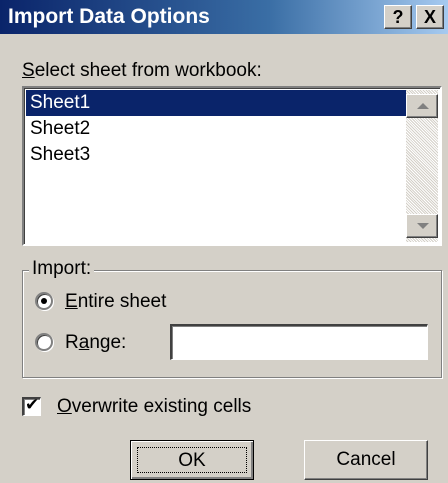 The width and height of the screenshot is (448, 483). Describe the element at coordinates (62, 269) in the screenshot. I see `import-group-legend: Import:` at that location.